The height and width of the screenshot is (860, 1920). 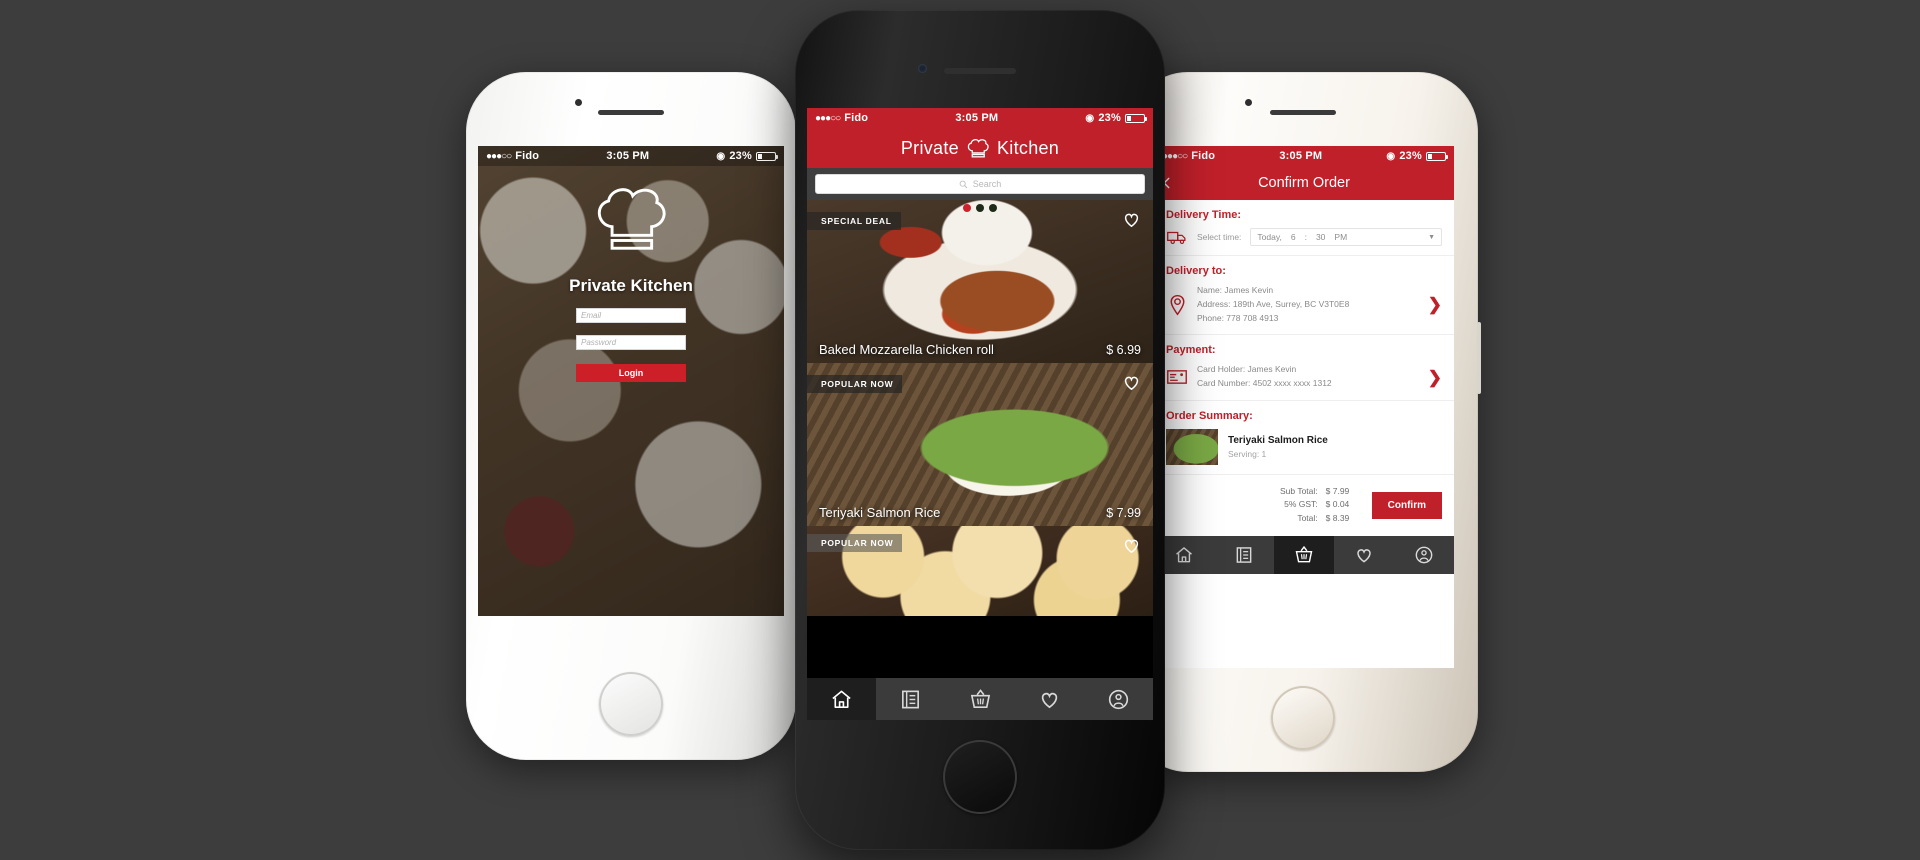 I want to click on home-screen: ●●●○○ Fido 3:05 PM ◉ 23% Private Kitchen, so click(x=980, y=414).